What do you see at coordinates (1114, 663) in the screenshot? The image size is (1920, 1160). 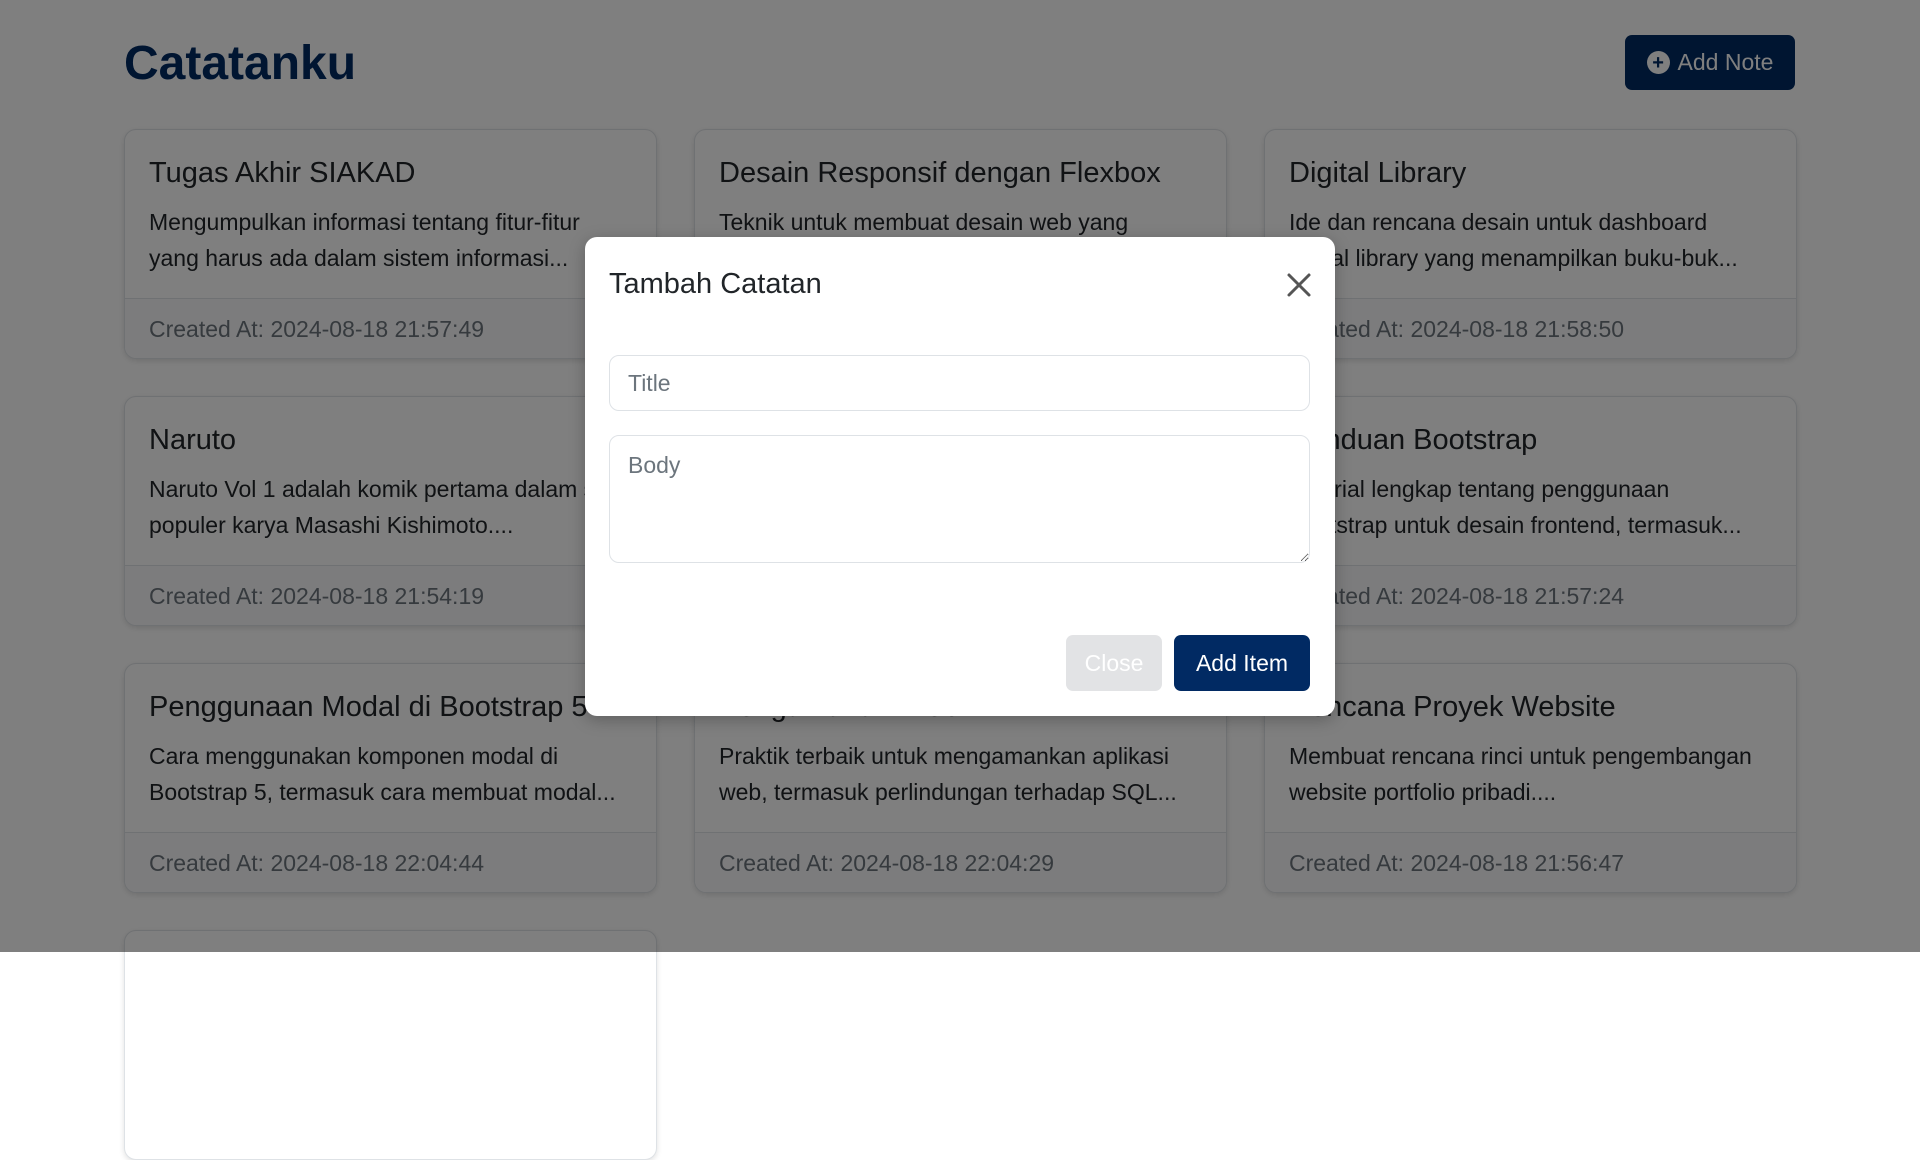 I see `close-button: Close` at bounding box center [1114, 663].